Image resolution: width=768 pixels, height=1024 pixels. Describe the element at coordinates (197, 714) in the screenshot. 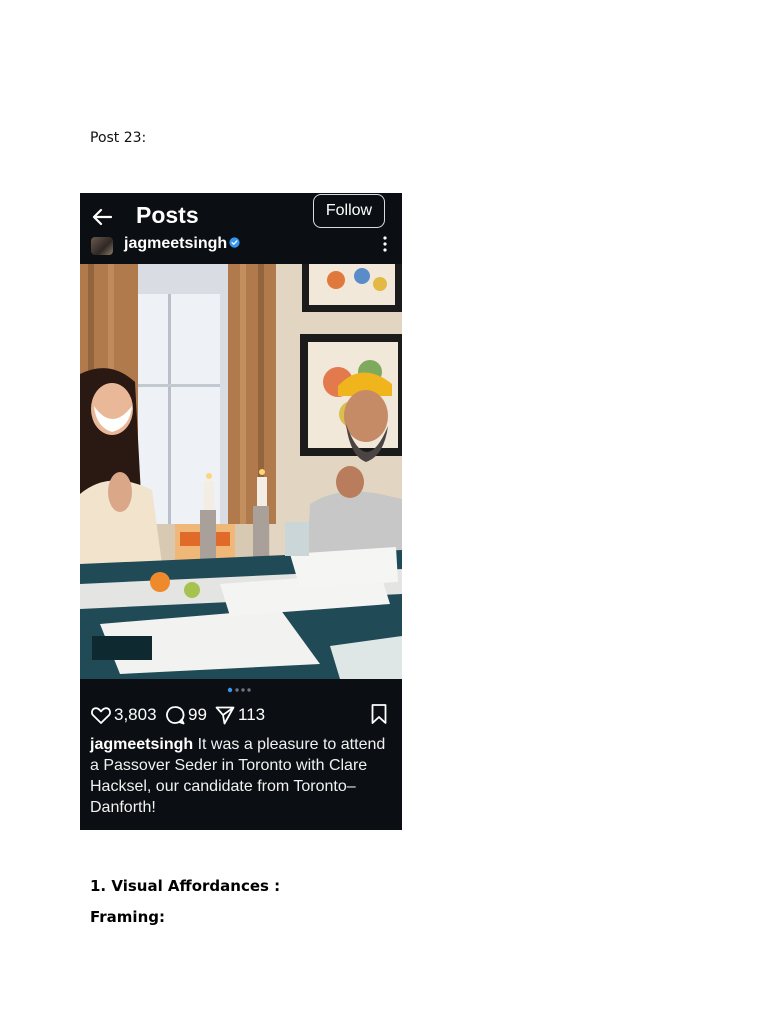

I see `comment-count: 99` at that location.